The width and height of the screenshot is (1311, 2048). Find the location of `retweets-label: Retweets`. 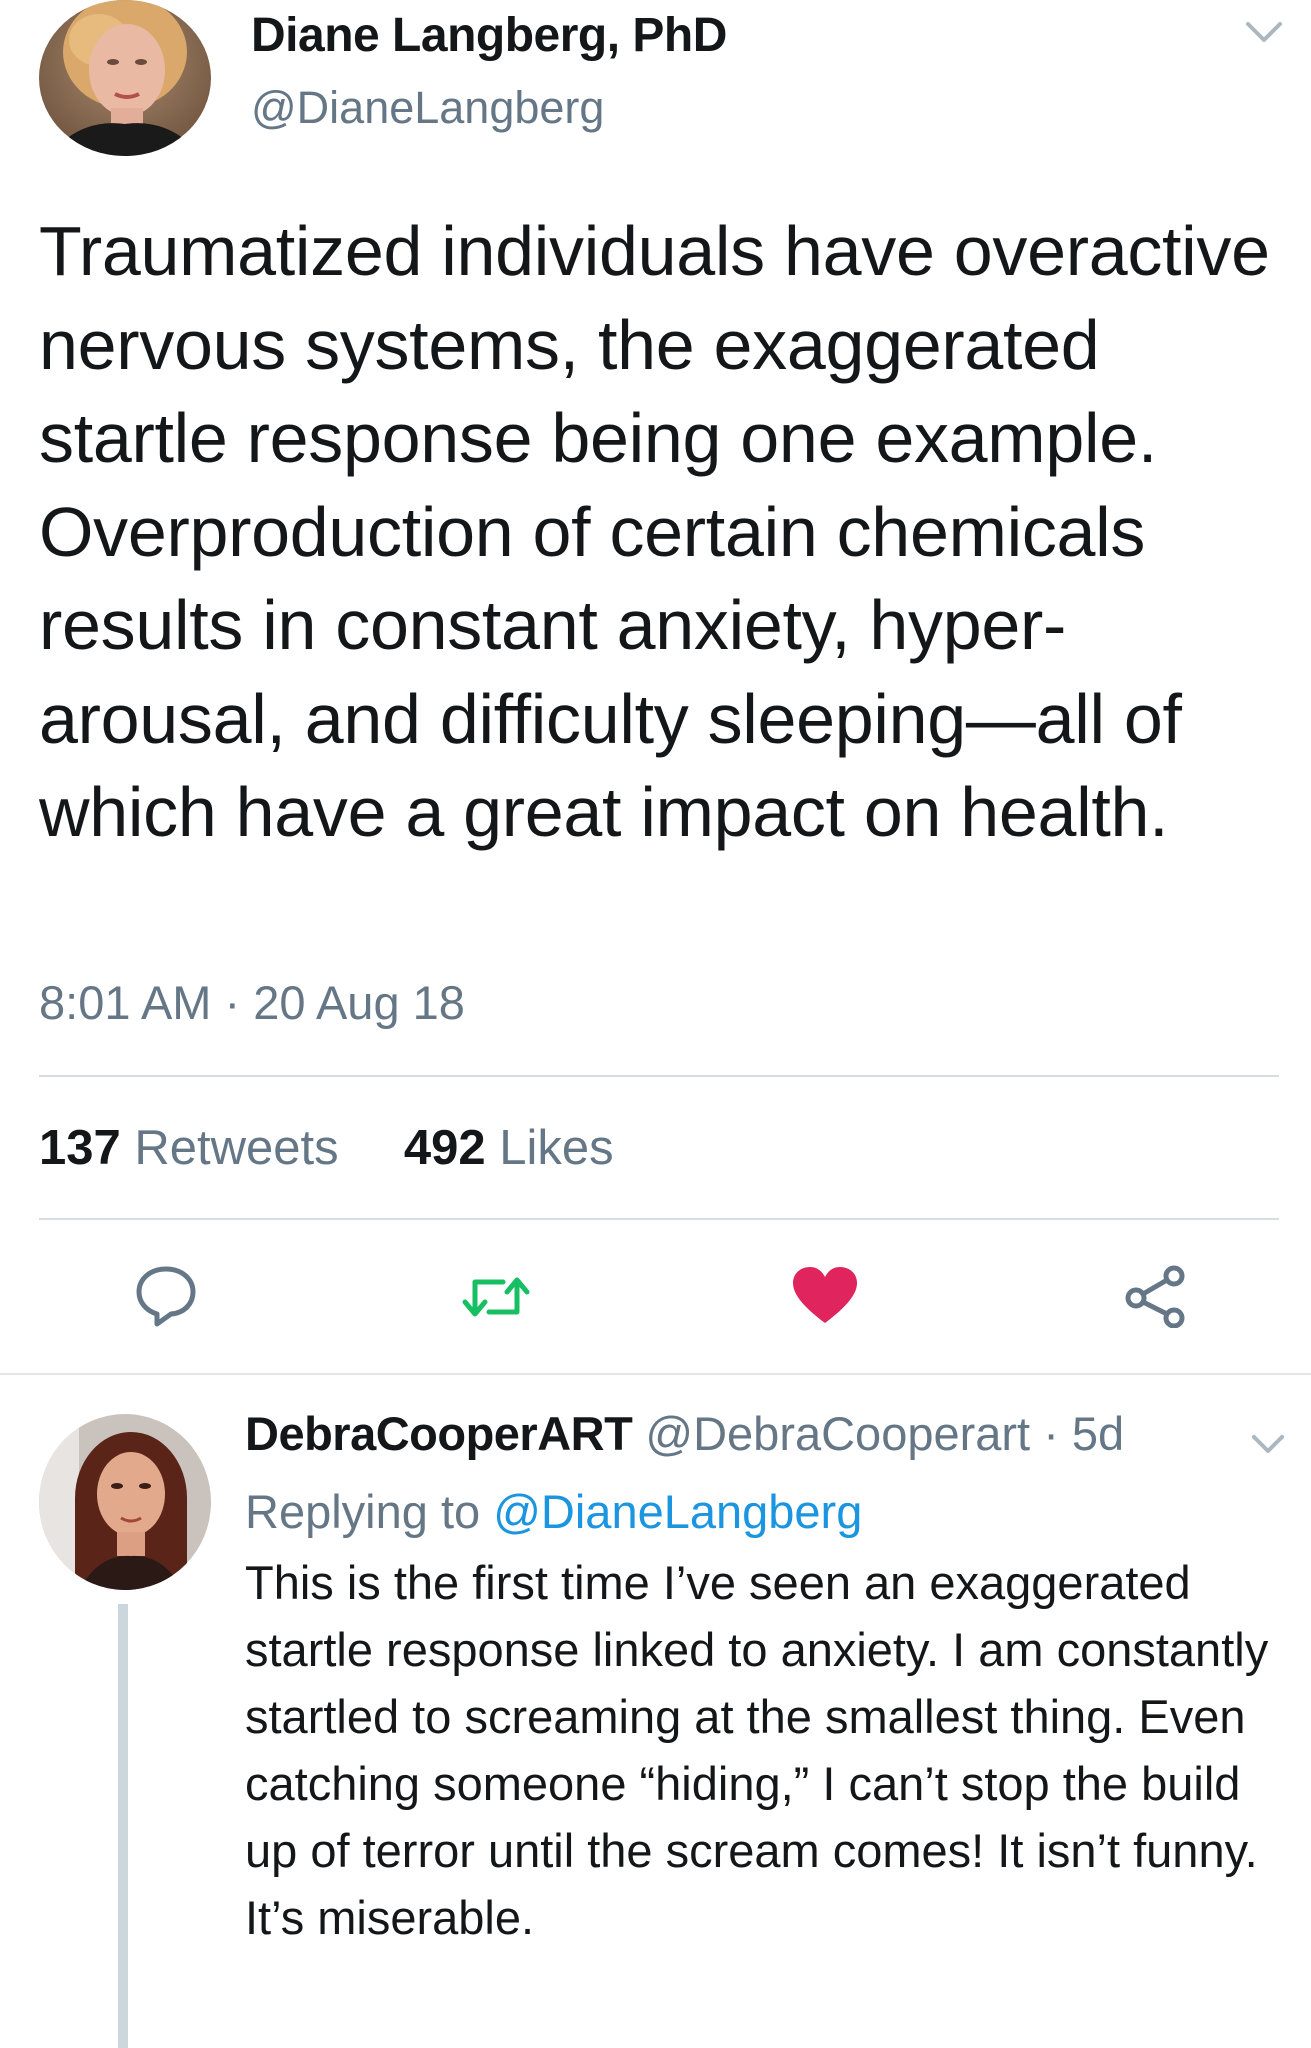

retweets-label: Retweets is located at coordinates (236, 1148).